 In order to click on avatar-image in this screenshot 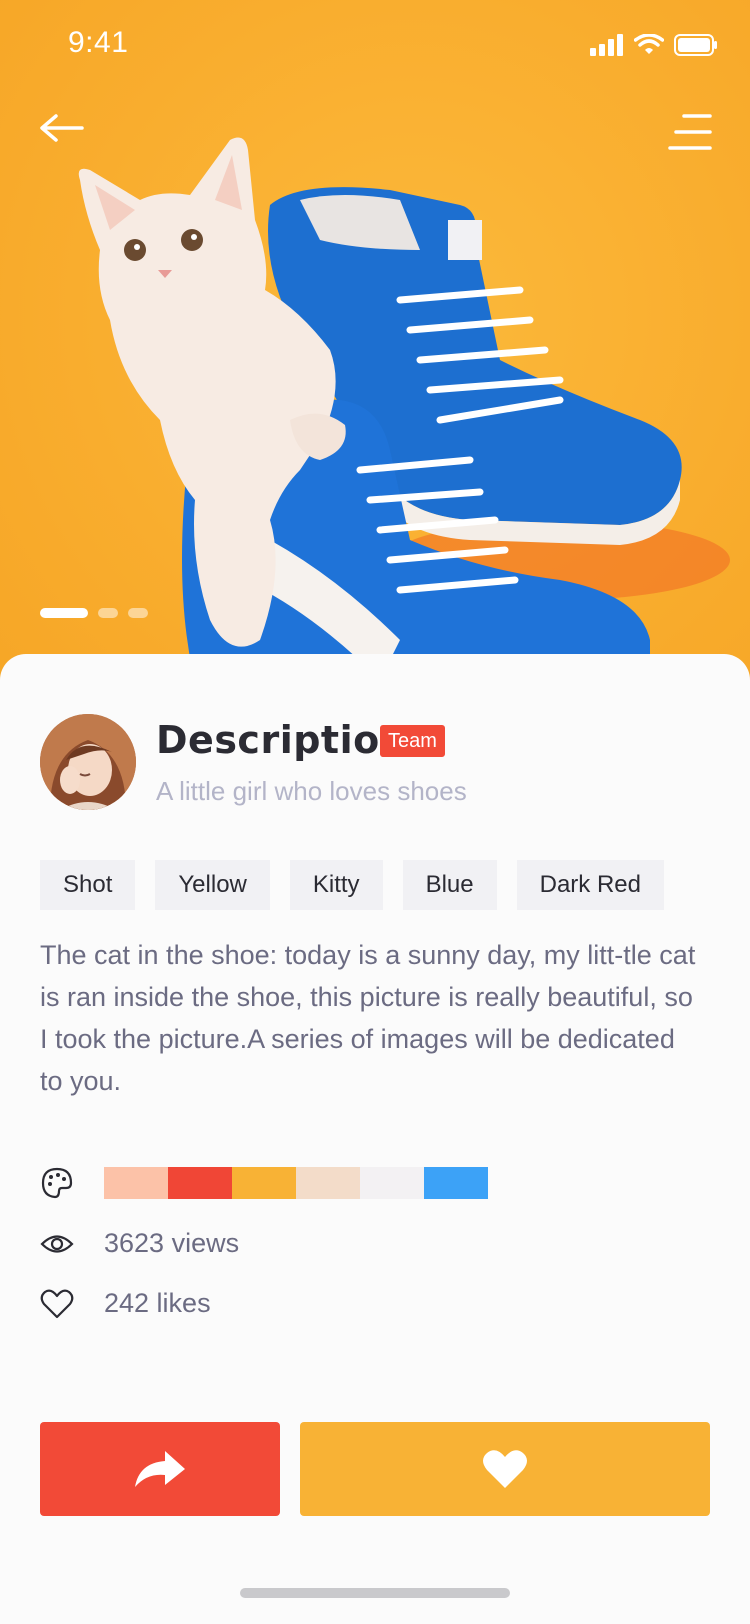, I will do `click(88, 762)`.